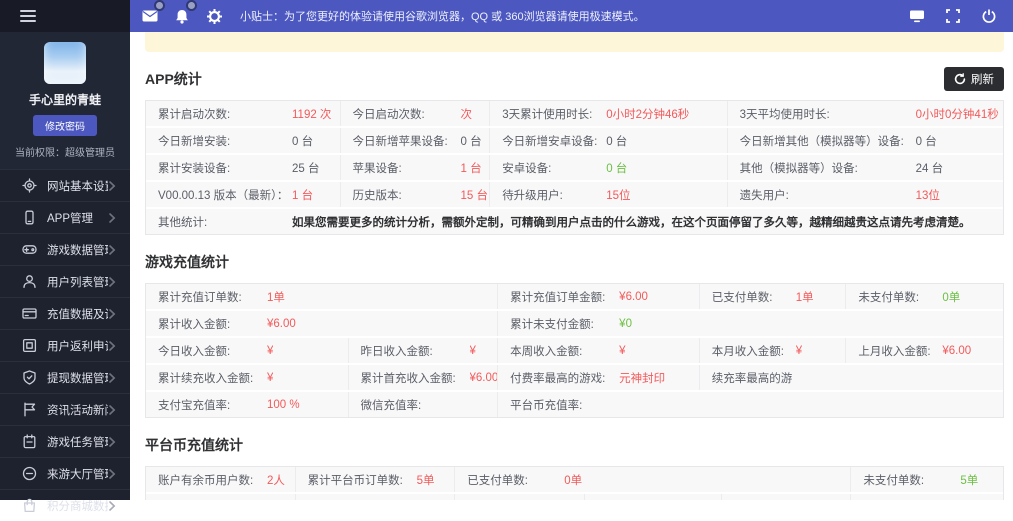 The height and width of the screenshot is (521, 1013). I want to click on stat-cell: 苹果设备: 1 台, so click(416, 167).